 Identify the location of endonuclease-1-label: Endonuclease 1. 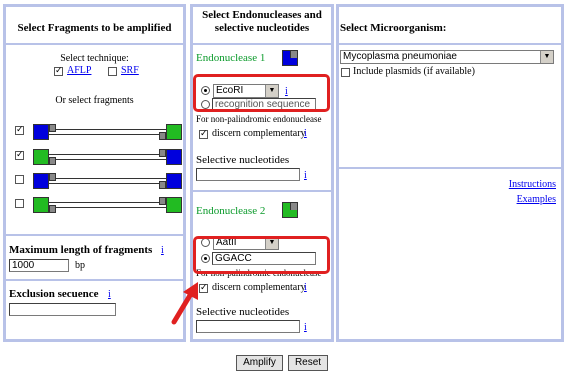
(231, 58).